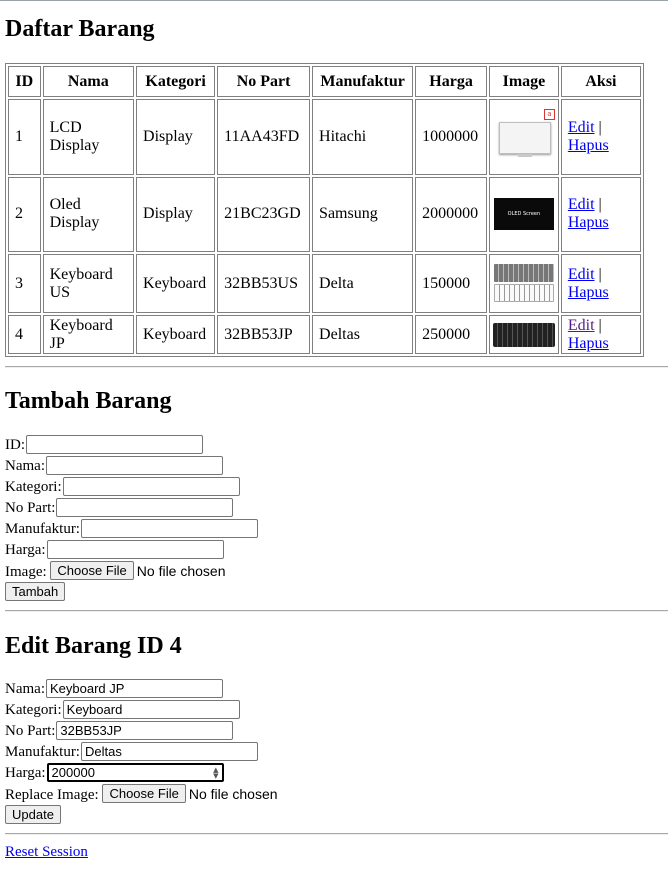 The height and width of the screenshot is (870, 668). I want to click on add-kategori-label: Kategori:, so click(33, 487).